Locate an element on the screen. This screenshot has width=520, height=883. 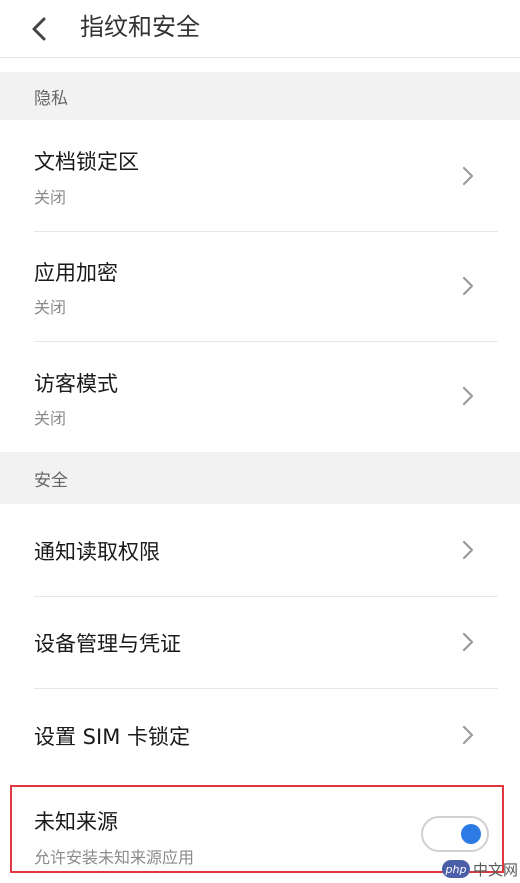
watermark-logo: php is located at coordinates (456, 869).